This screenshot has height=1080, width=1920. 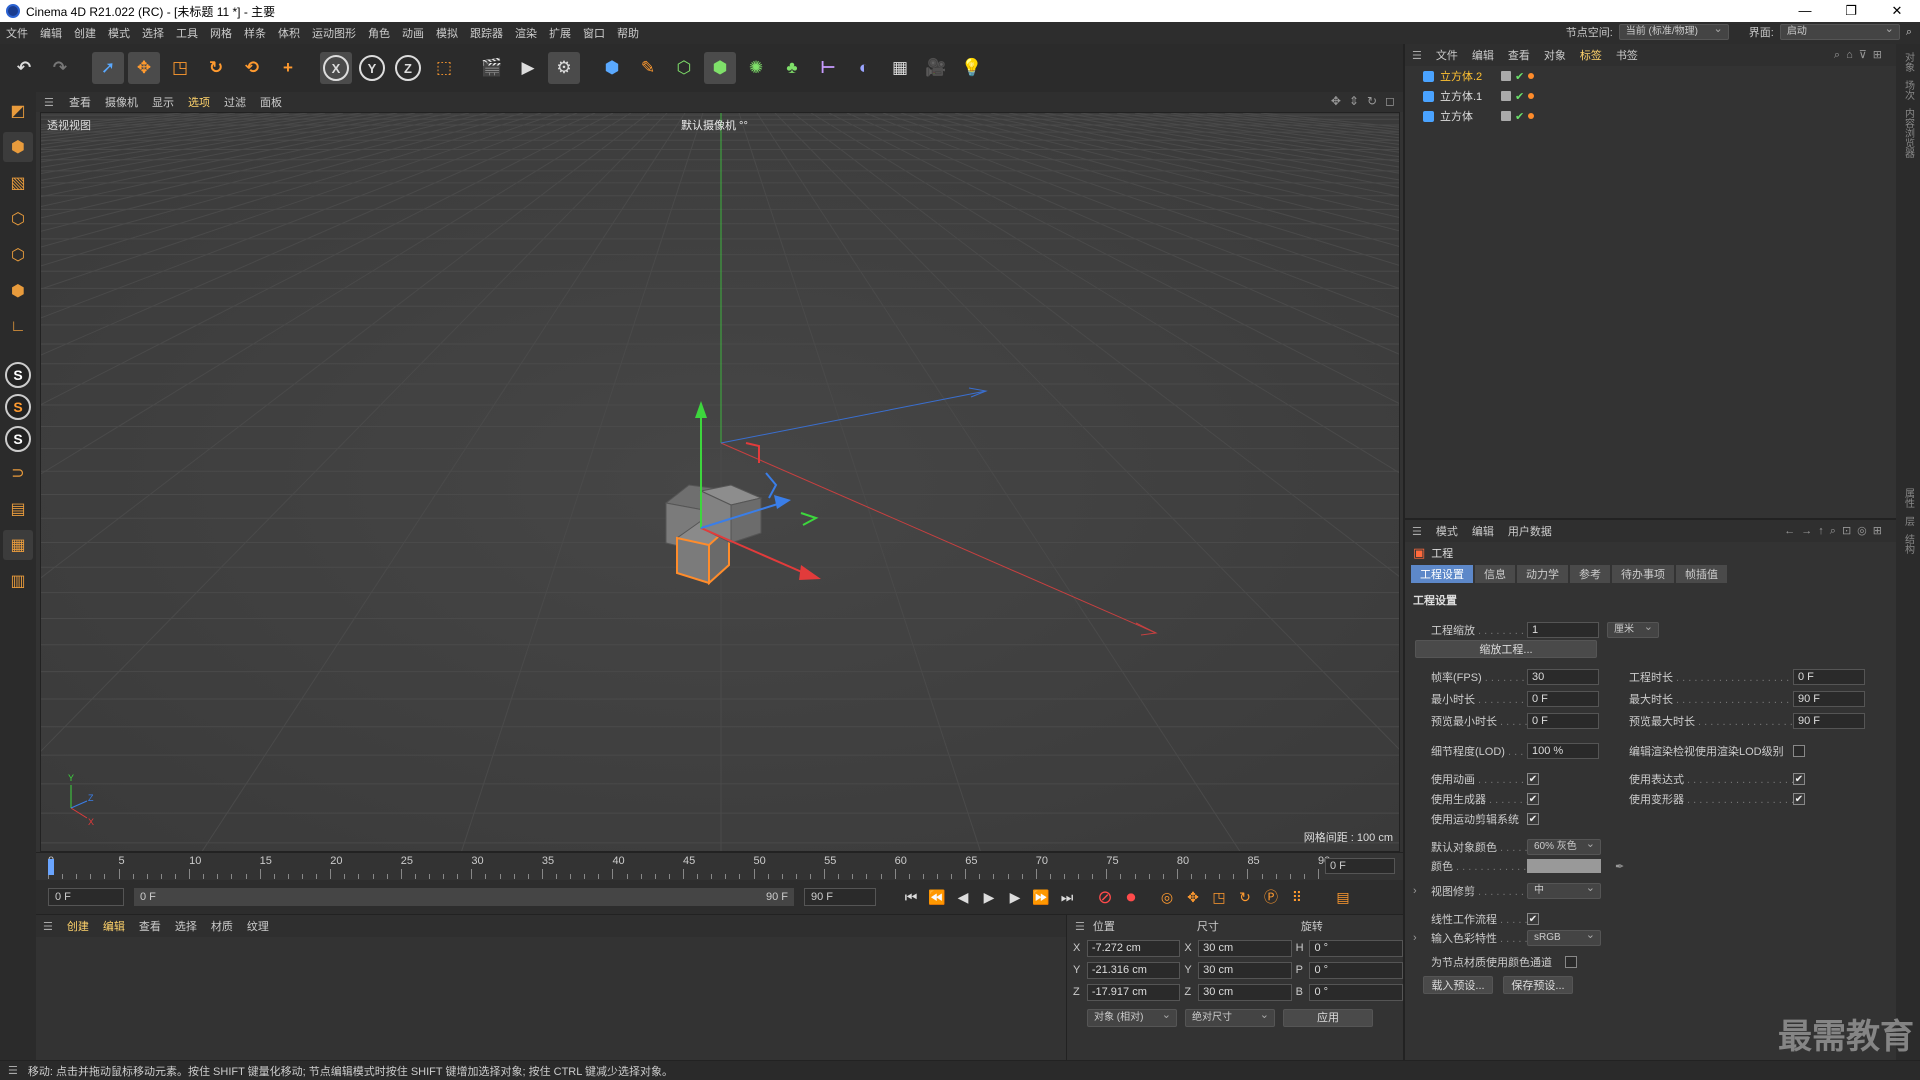 I want to click on undo-icon: ↶, so click(x=24, y=68).